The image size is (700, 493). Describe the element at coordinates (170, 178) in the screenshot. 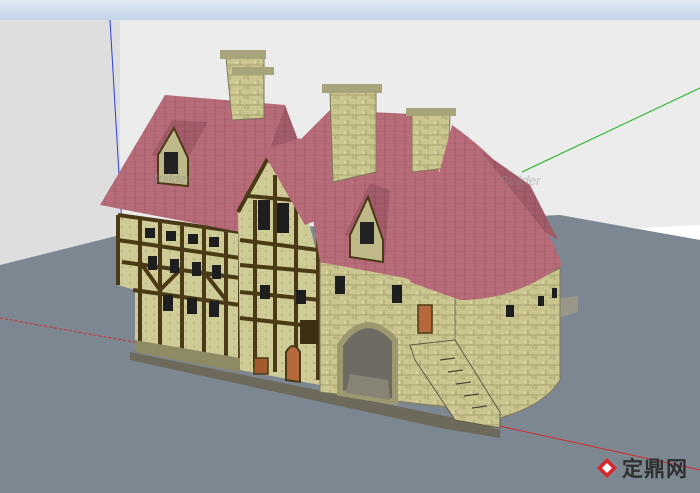

I see `ghost-text-1: Builder` at that location.